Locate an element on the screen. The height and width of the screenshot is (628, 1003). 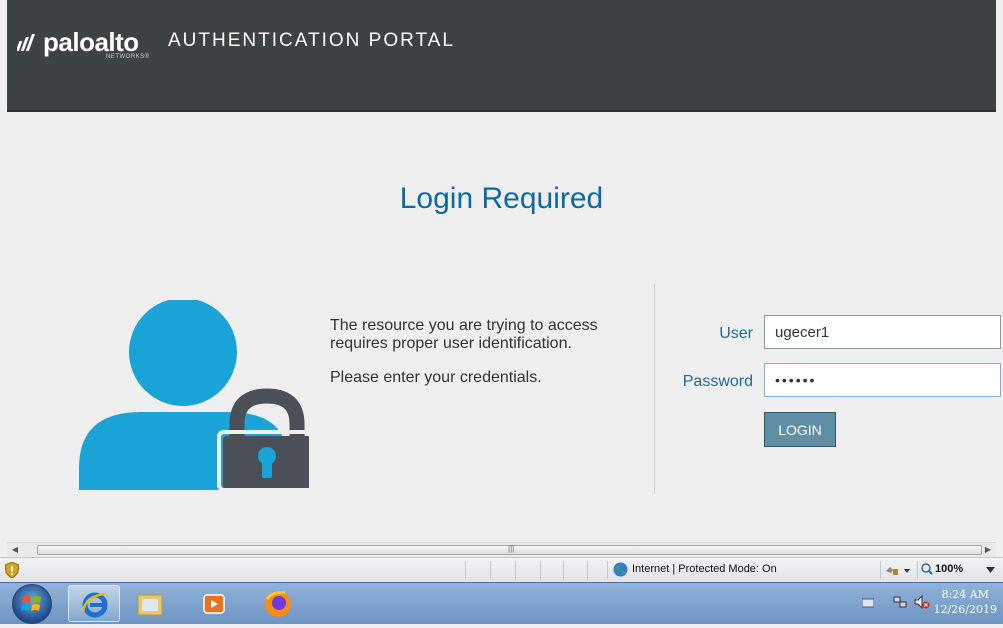
clock-date: 12/26/2019 is located at coordinates (965, 609).